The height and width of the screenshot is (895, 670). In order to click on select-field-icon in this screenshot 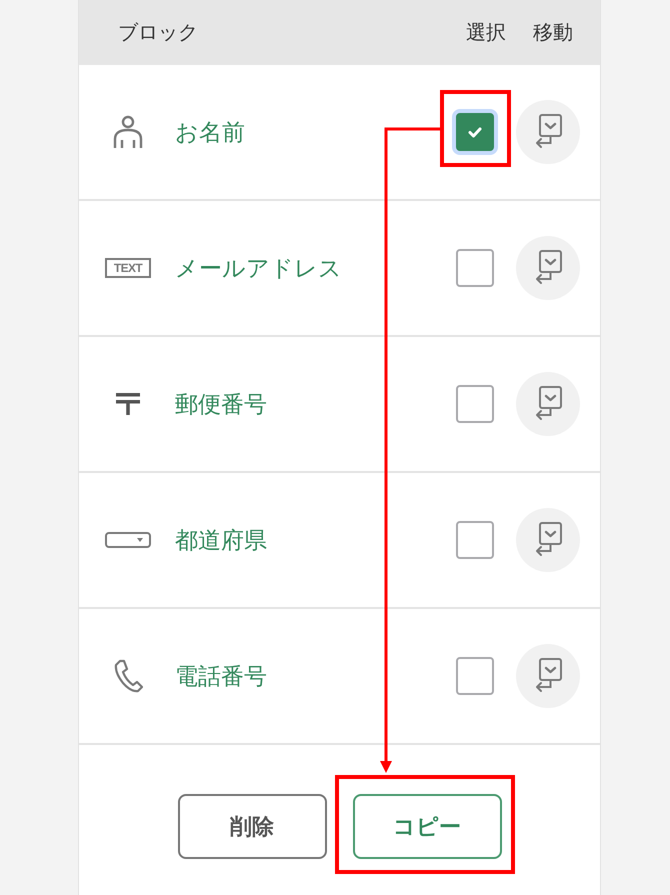, I will do `click(128, 540)`.